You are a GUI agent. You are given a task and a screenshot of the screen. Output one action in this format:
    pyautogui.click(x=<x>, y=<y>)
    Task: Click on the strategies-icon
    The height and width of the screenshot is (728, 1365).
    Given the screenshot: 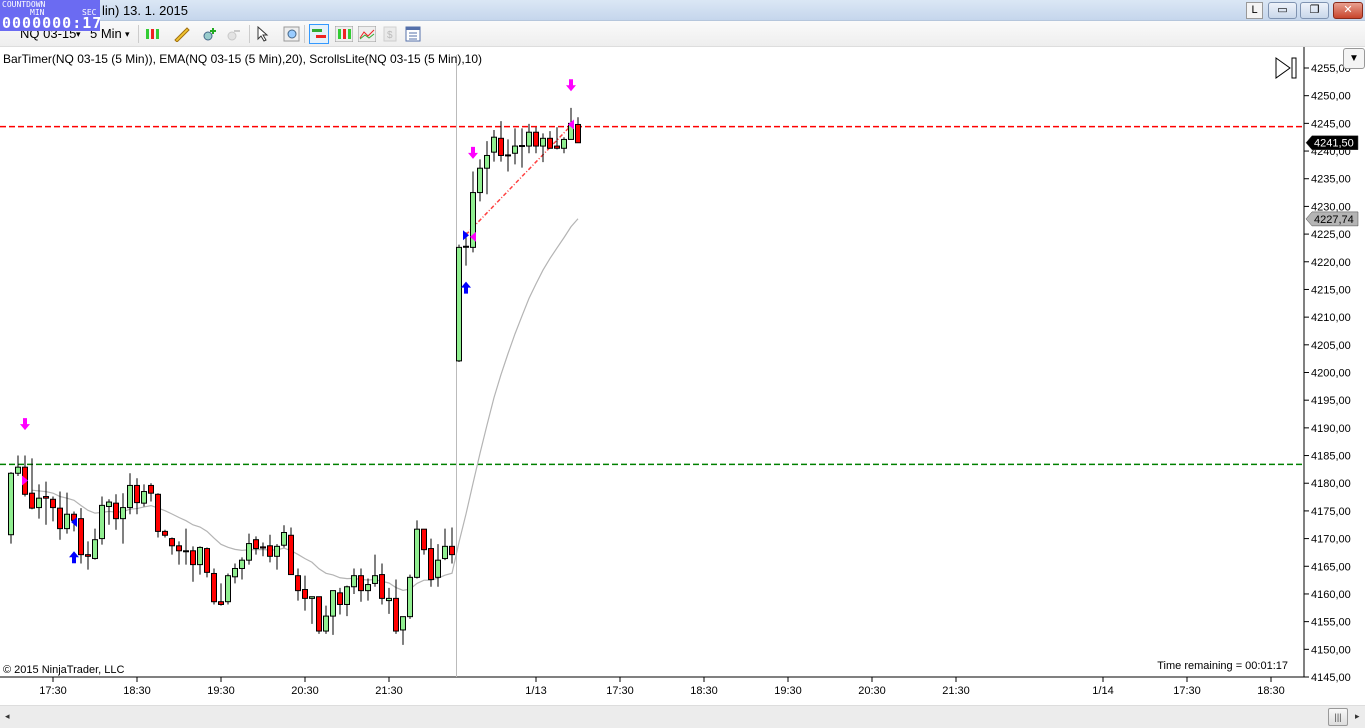 What is the action you would take?
    pyautogui.click(x=367, y=34)
    